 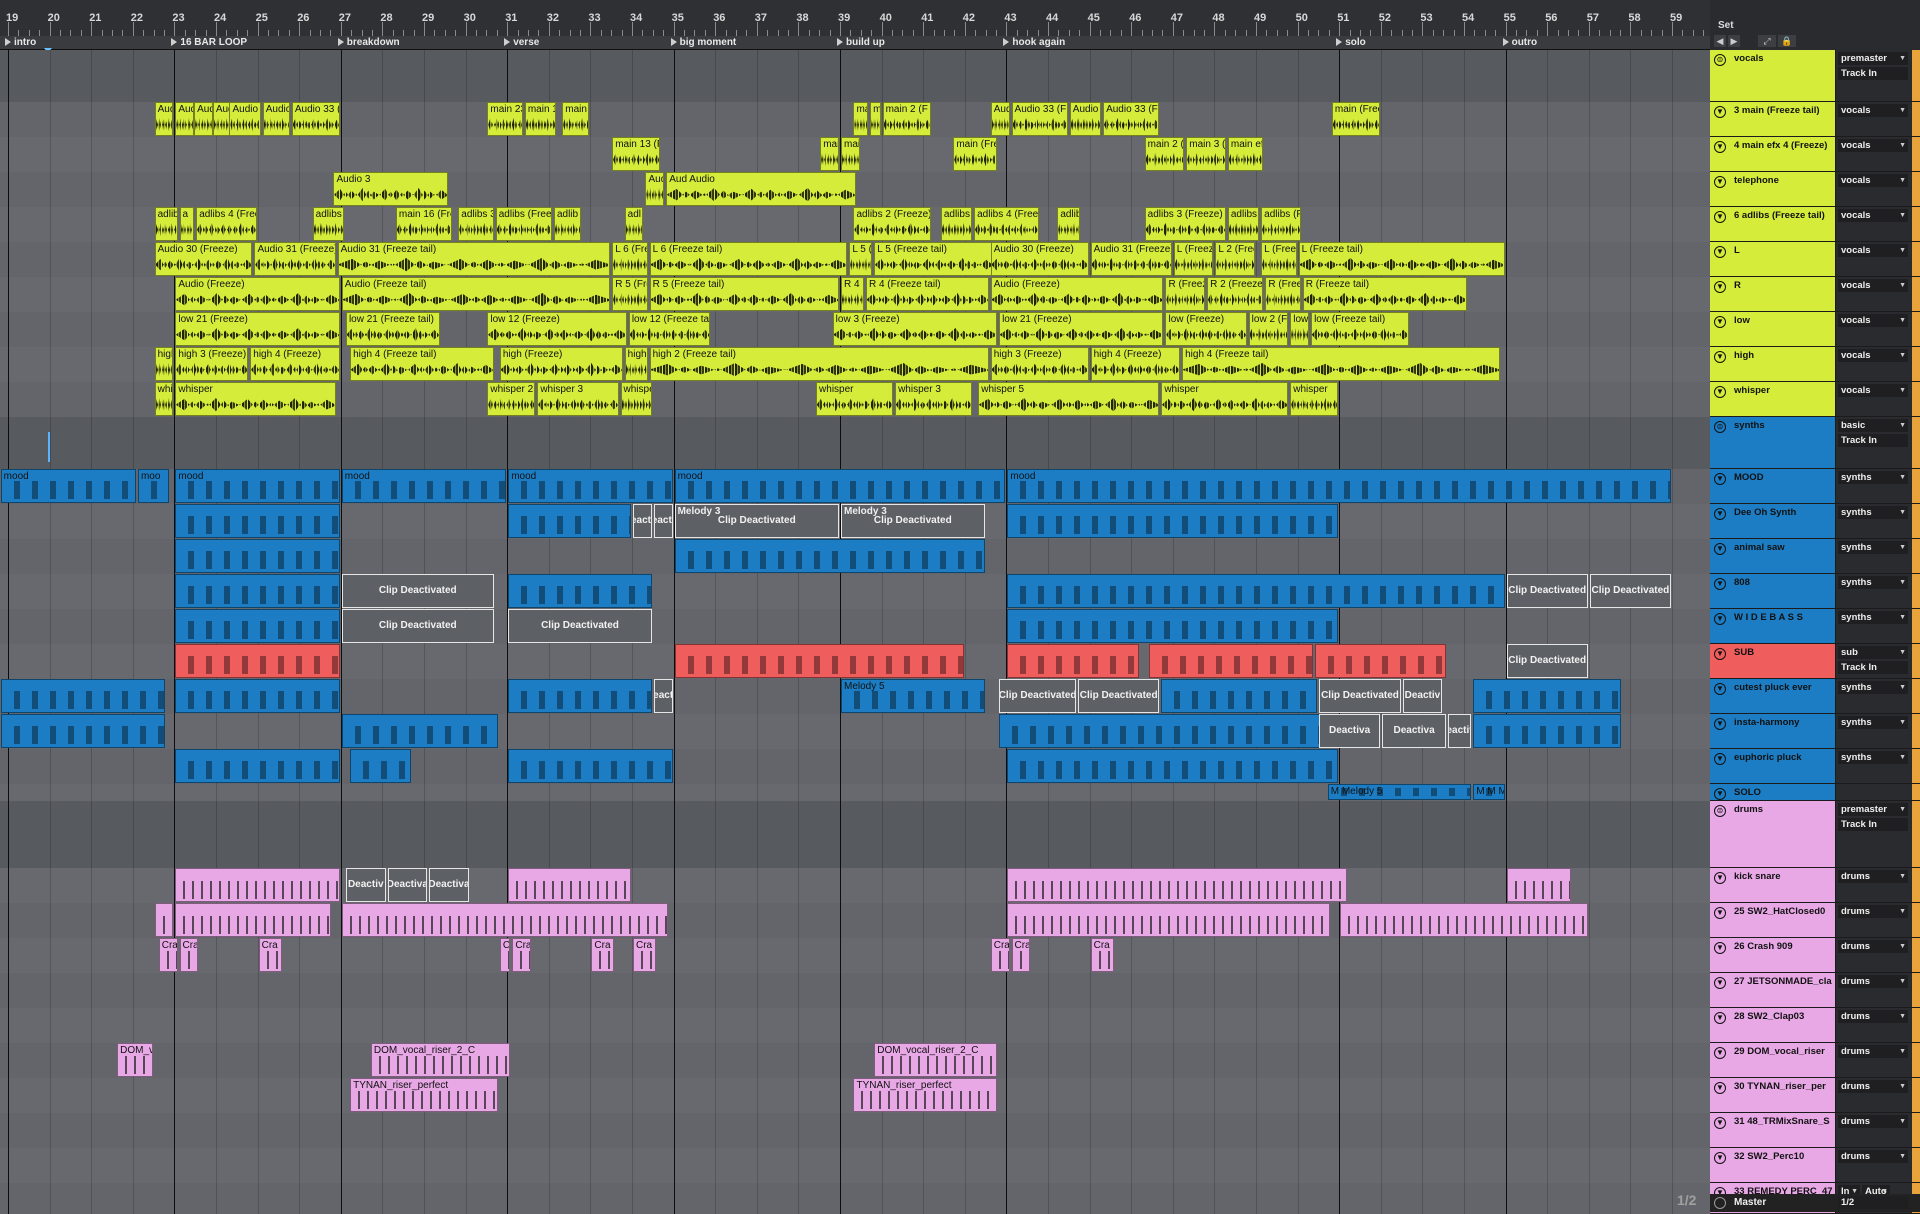 What do you see at coordinates (1033, 42) in the screenshot?
I see `locator-hook-again: hook again` at bounding box center [1033, 42].